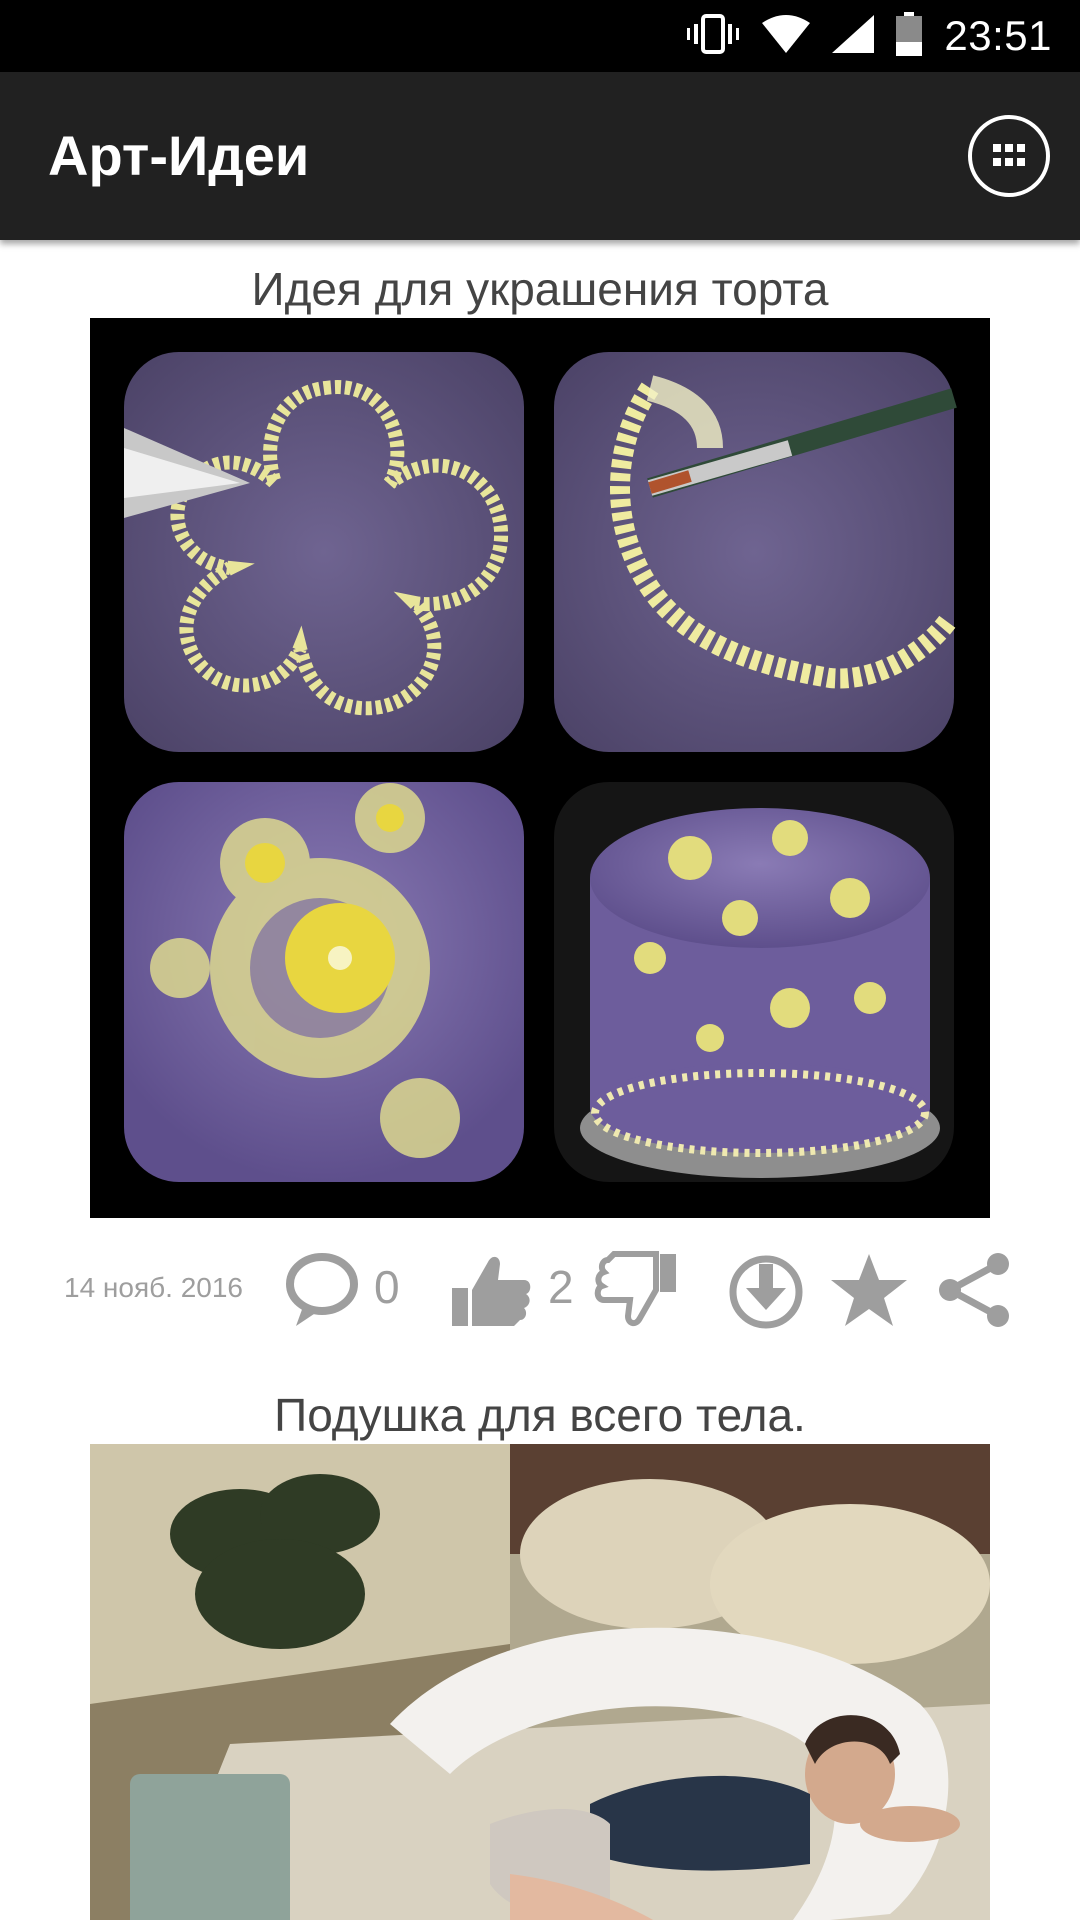  I want to click on download-icon, so click(766, 1290).